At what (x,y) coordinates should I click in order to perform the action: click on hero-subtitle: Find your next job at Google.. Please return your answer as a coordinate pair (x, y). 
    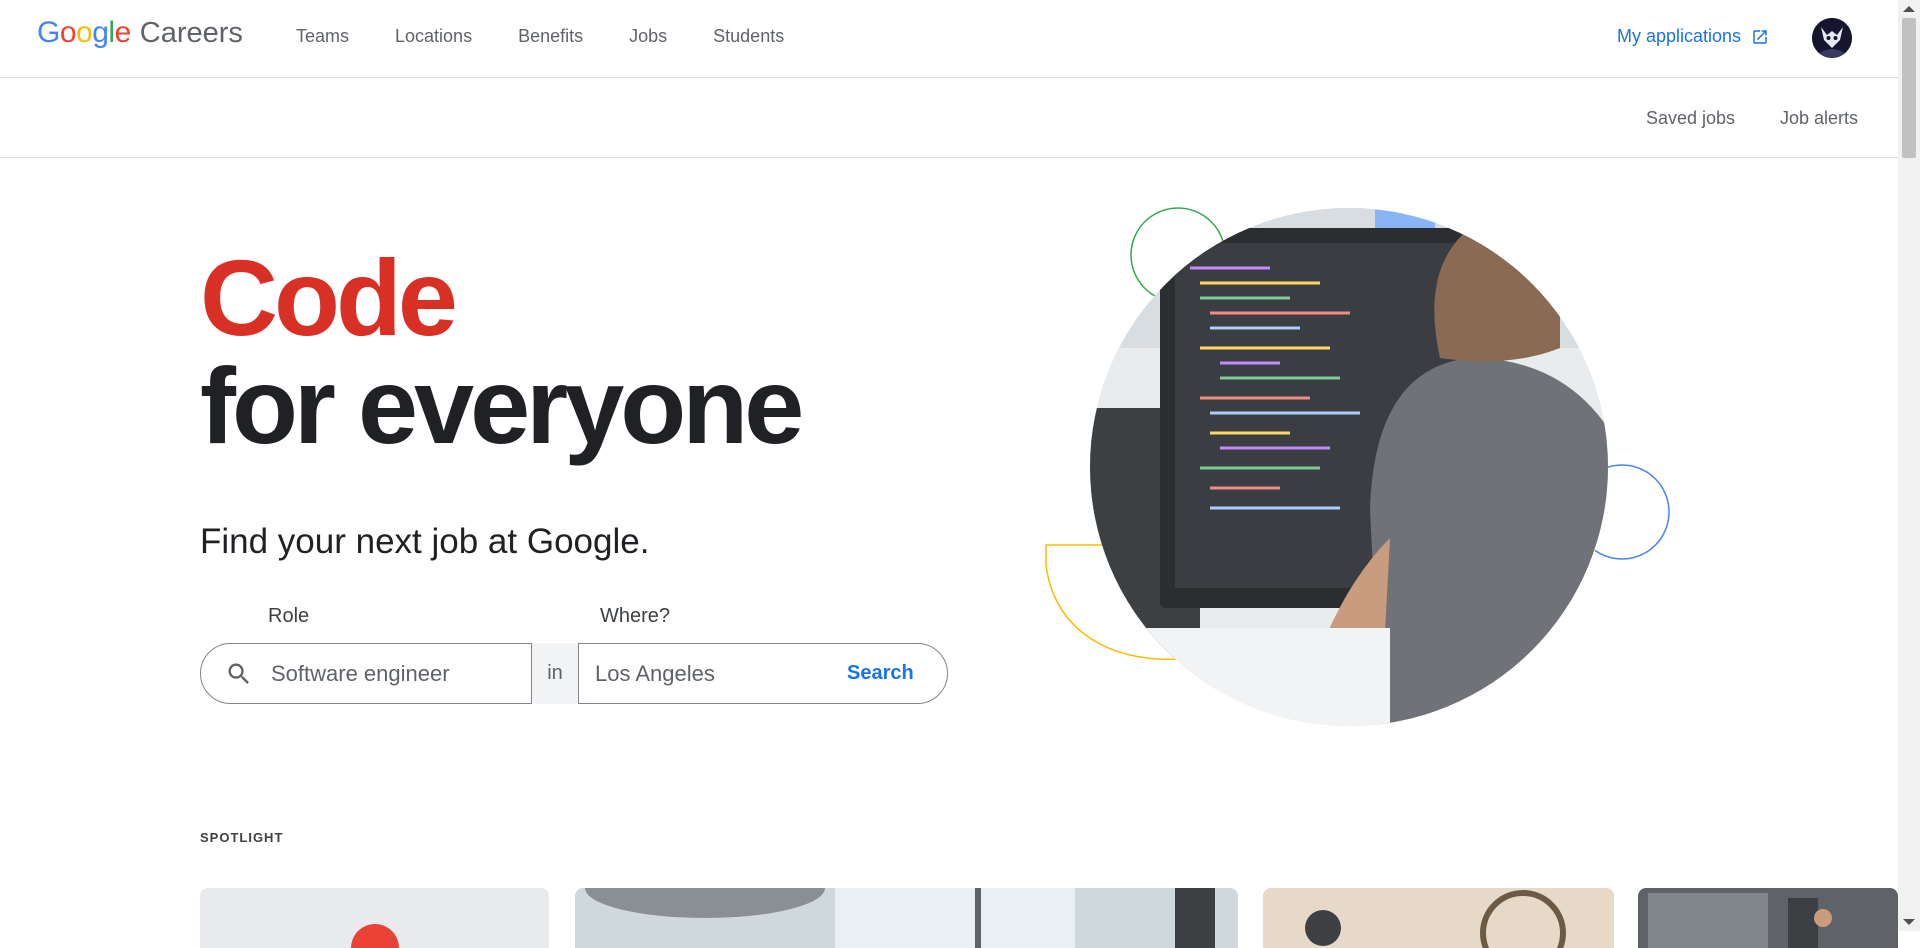
    Looking at the image, I should click on (425, 541).